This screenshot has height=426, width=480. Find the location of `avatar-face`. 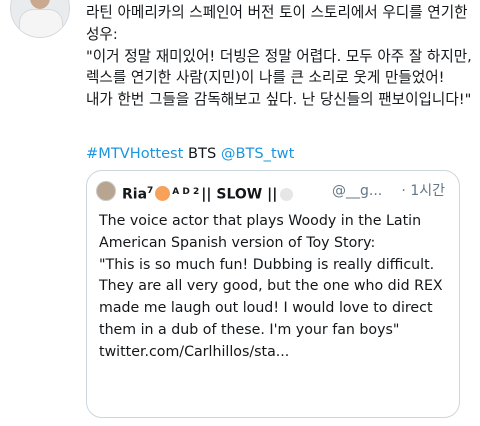

avatar-face is located at coordinates (40, 4).